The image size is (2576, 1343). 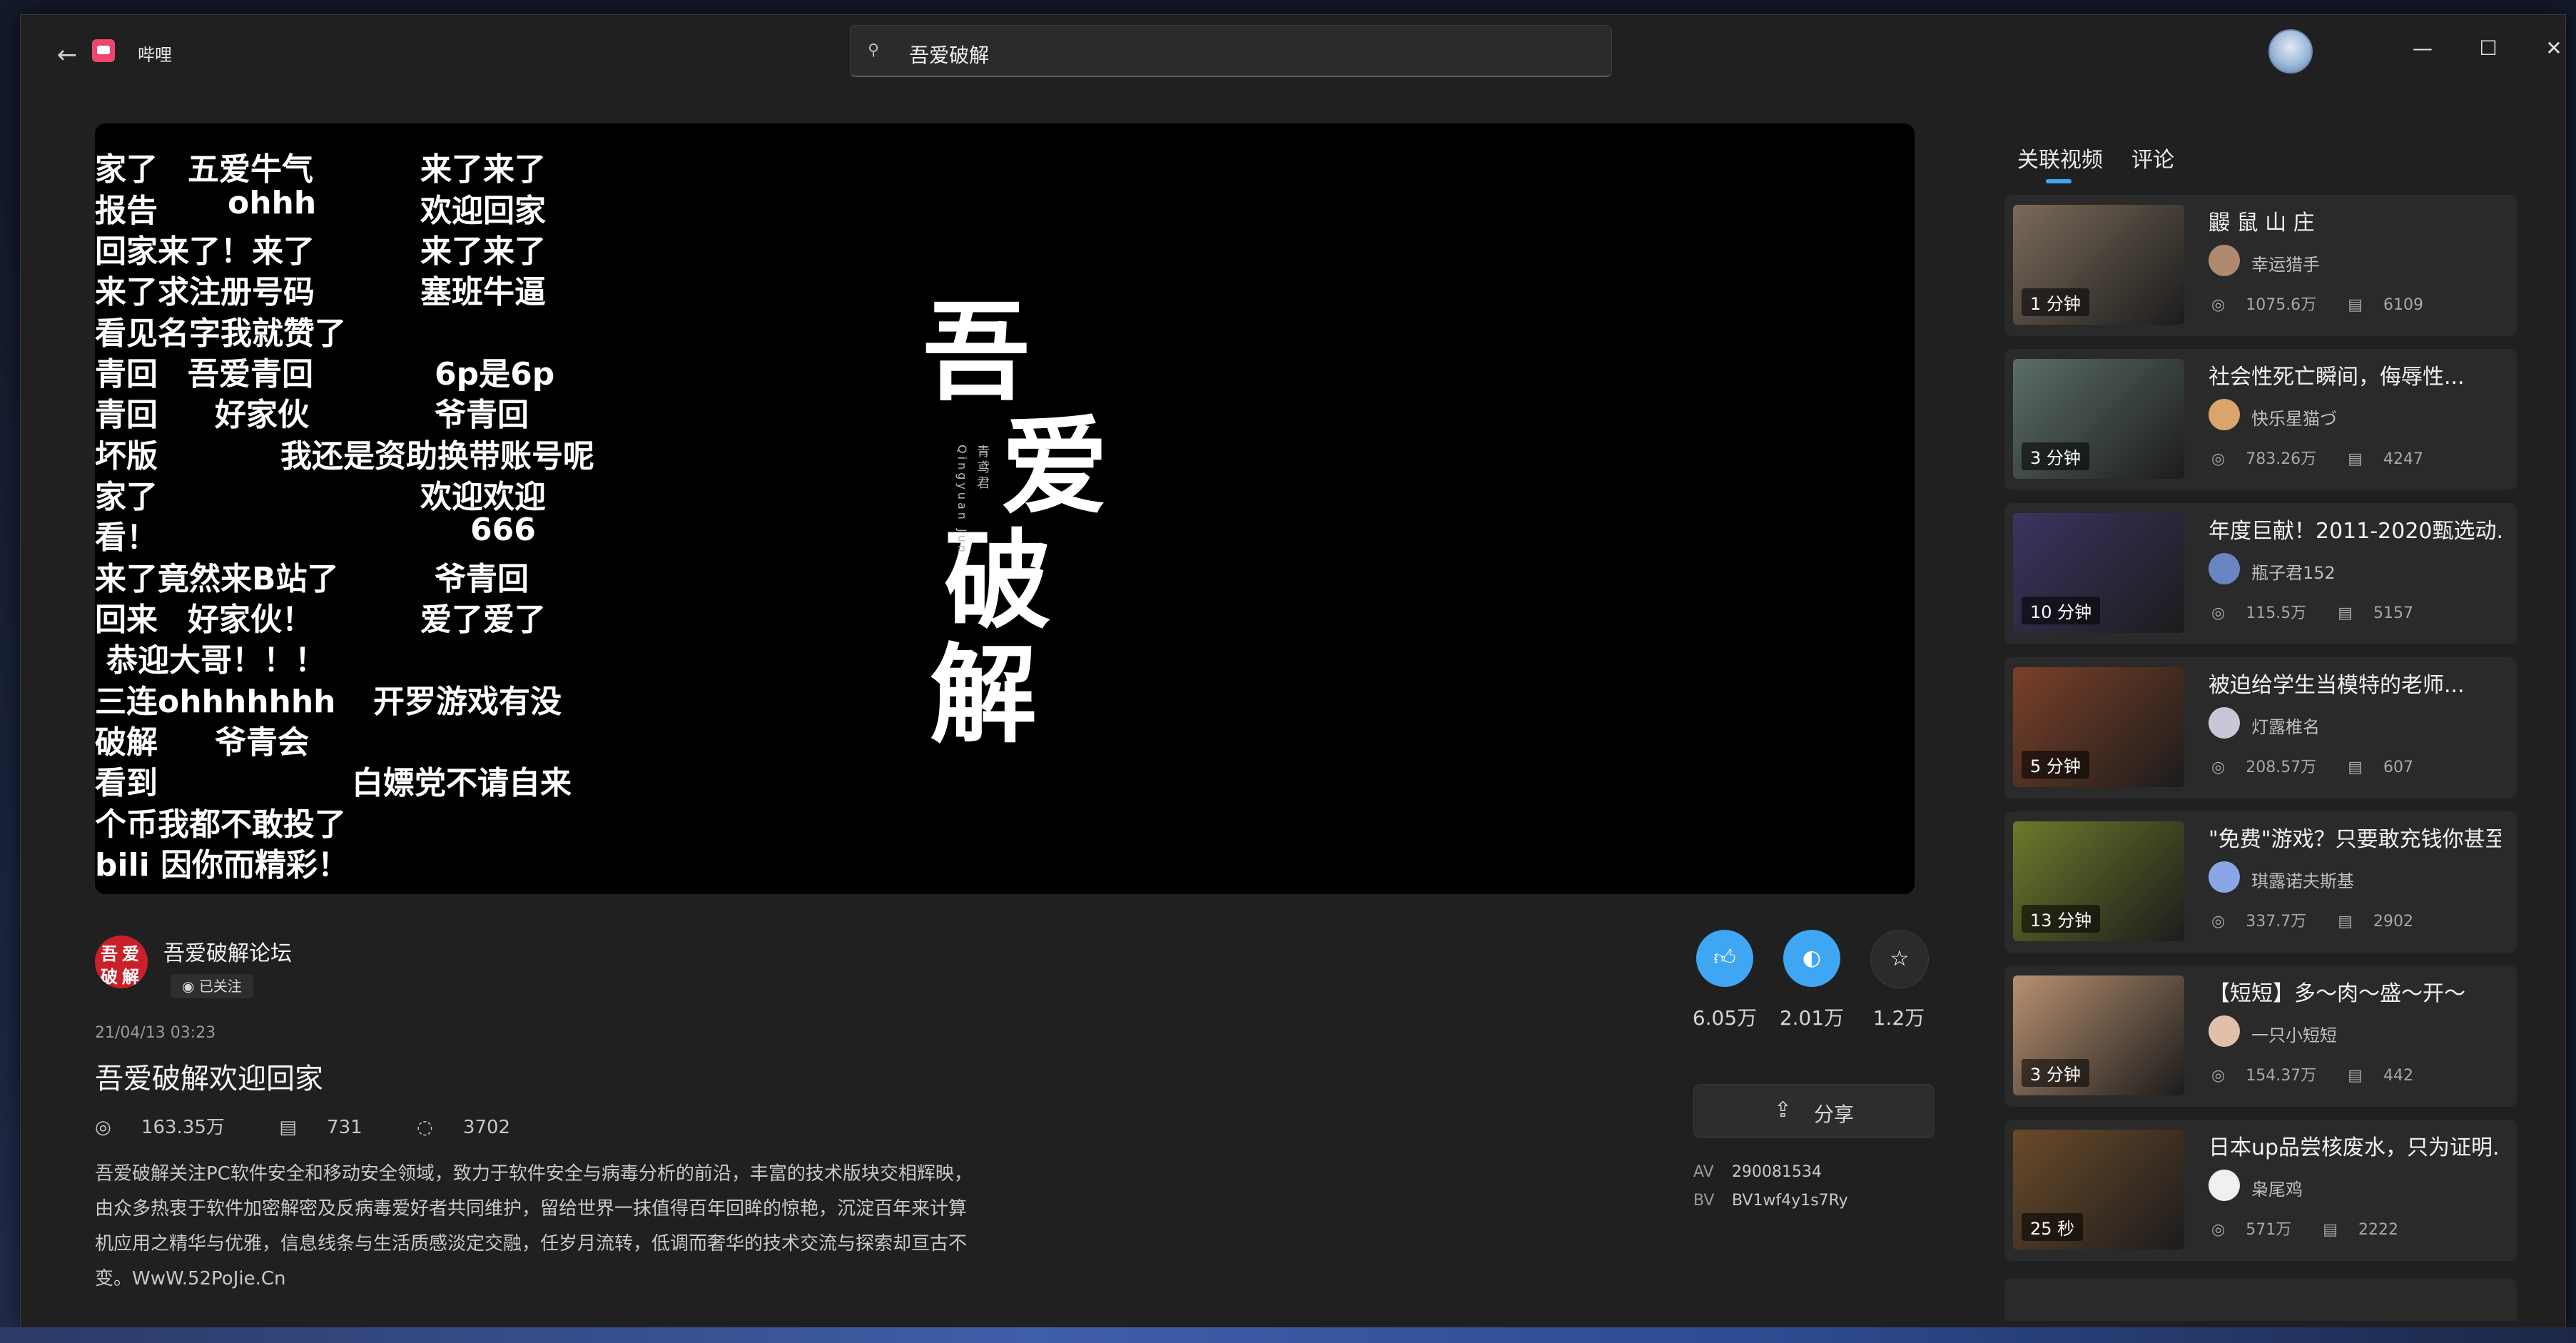 I want to click on favorite-button: ☆, so click(x=1899, y=959).